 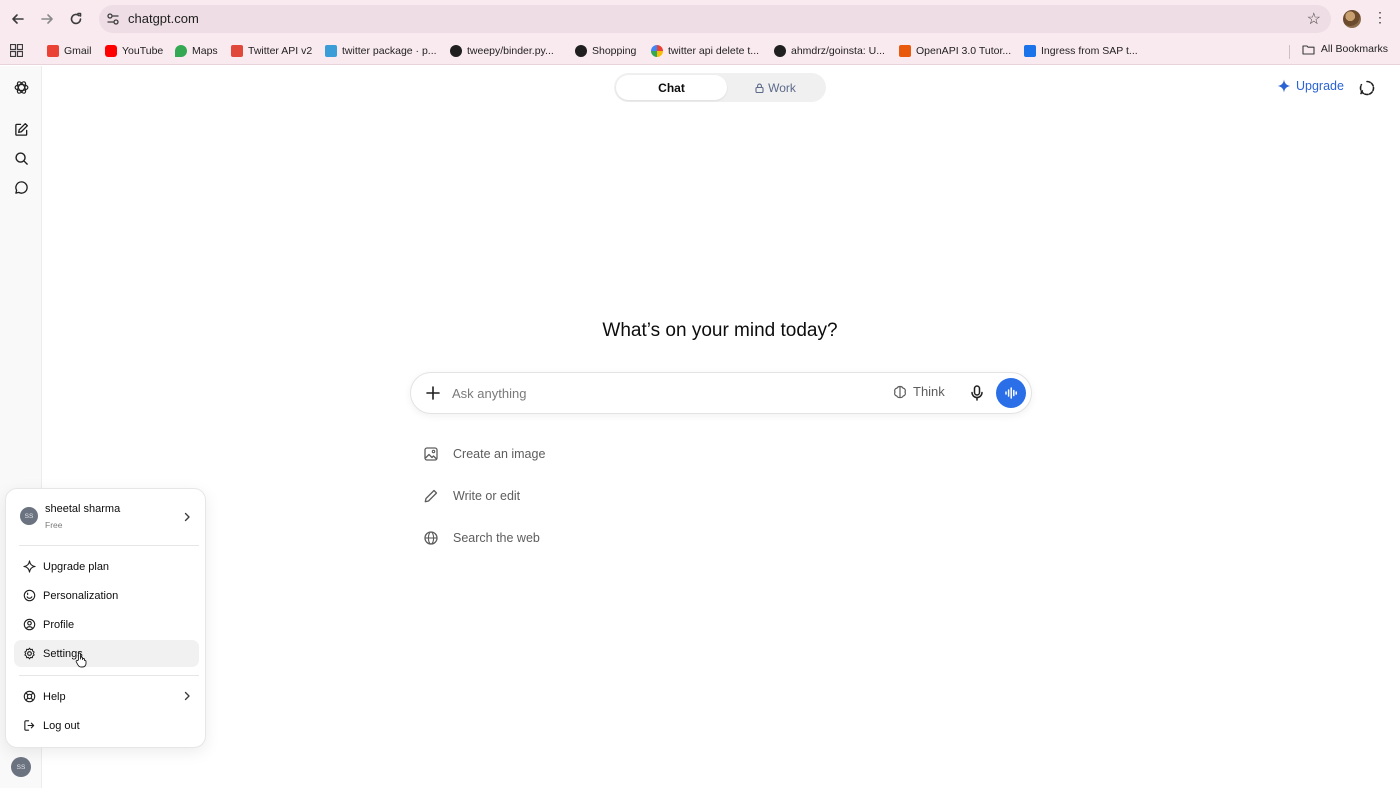 I want to click on search-chats-button, so click(x=21, y=158).